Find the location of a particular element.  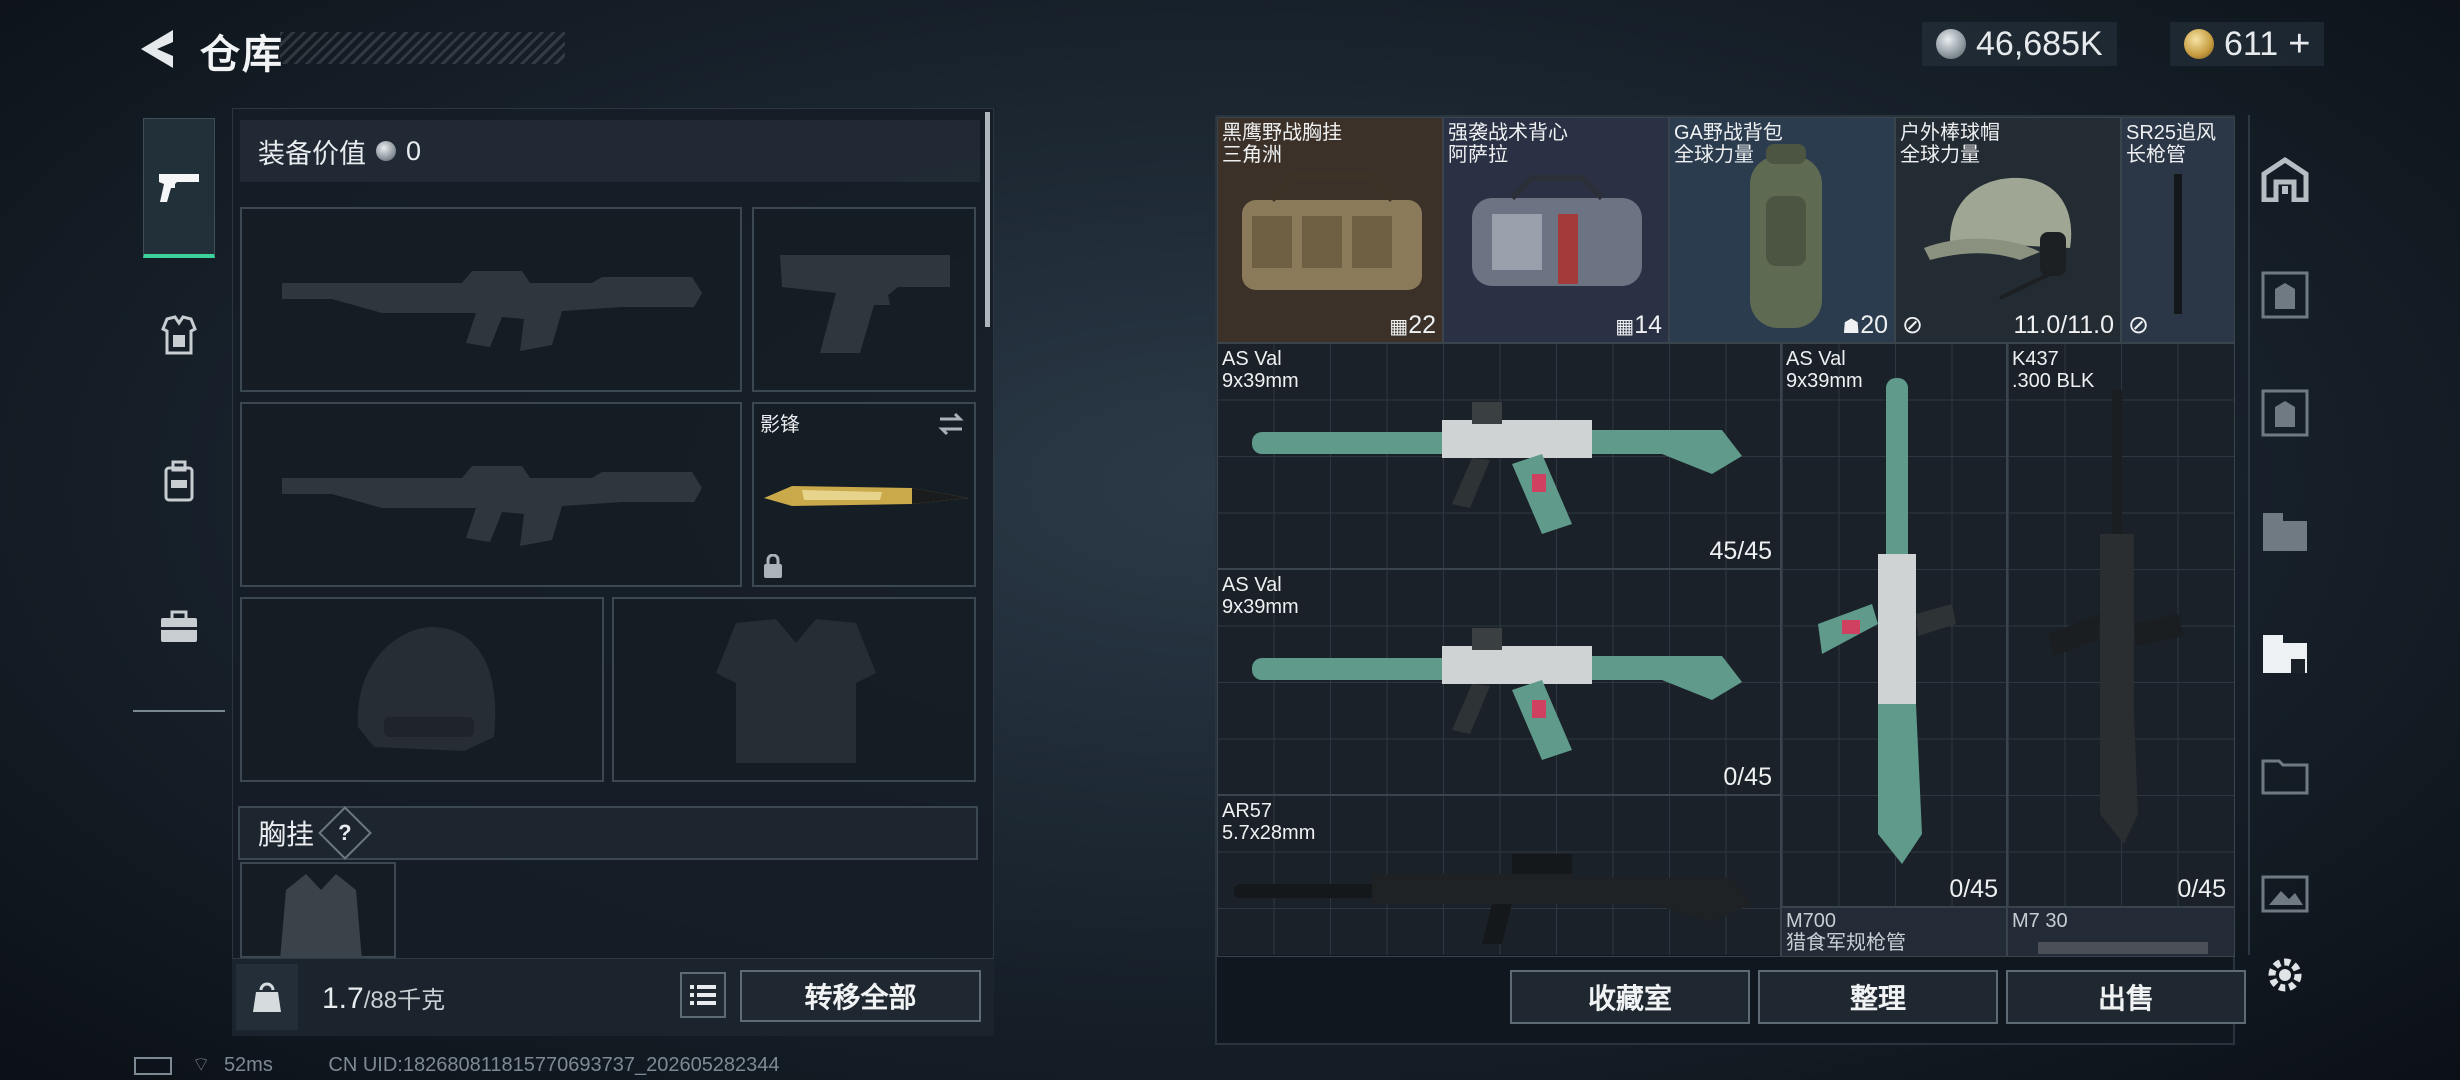

weight-current: 1.7 is located at coordinates (343, 998).